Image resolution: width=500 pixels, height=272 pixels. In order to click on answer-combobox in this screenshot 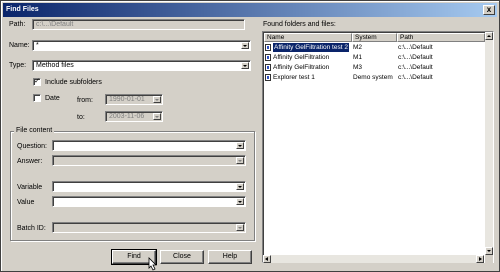, I will do `click(149, 160)`.